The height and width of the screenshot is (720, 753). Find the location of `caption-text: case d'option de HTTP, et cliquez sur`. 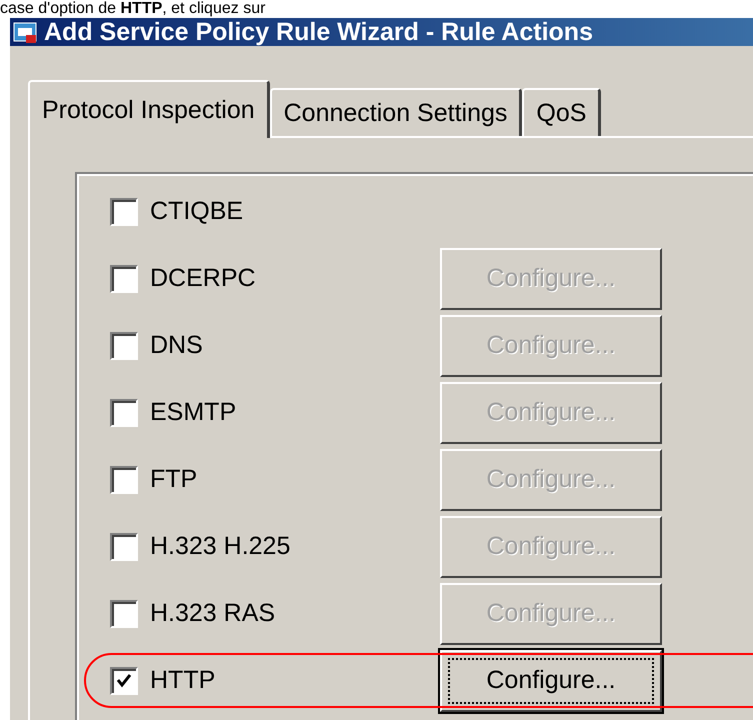

caption-text: case d'option de HTTP, et cliquez sur is located at coordinates (133, 9).